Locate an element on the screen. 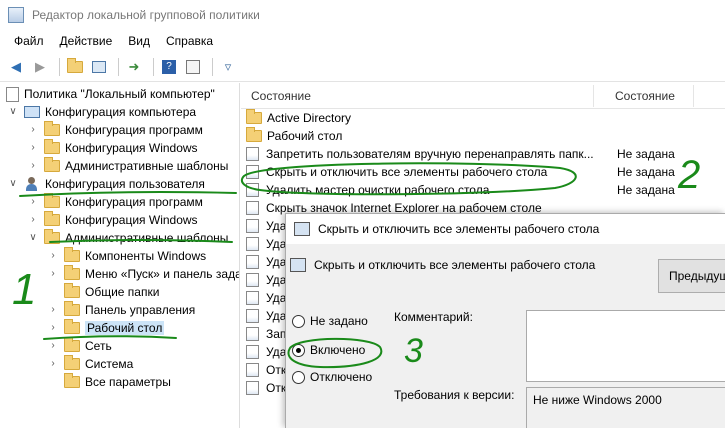 Image resolution: width=725 pixels, height=428 pixels. tree-computer-config: ∨ Конфигурация компьютера is located at coordinates (102, 112).